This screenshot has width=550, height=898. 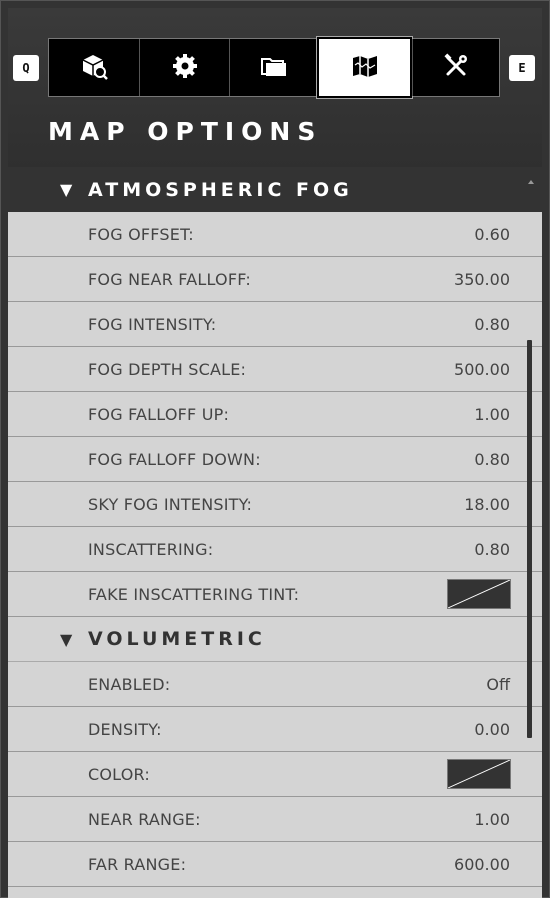 What do you see at coordinates (275, 459) in the screenshot?
I see `option-row-fog-falloff-down: FOG FALLOFF DOWN: 0.80` at bounding box center [275, 459].